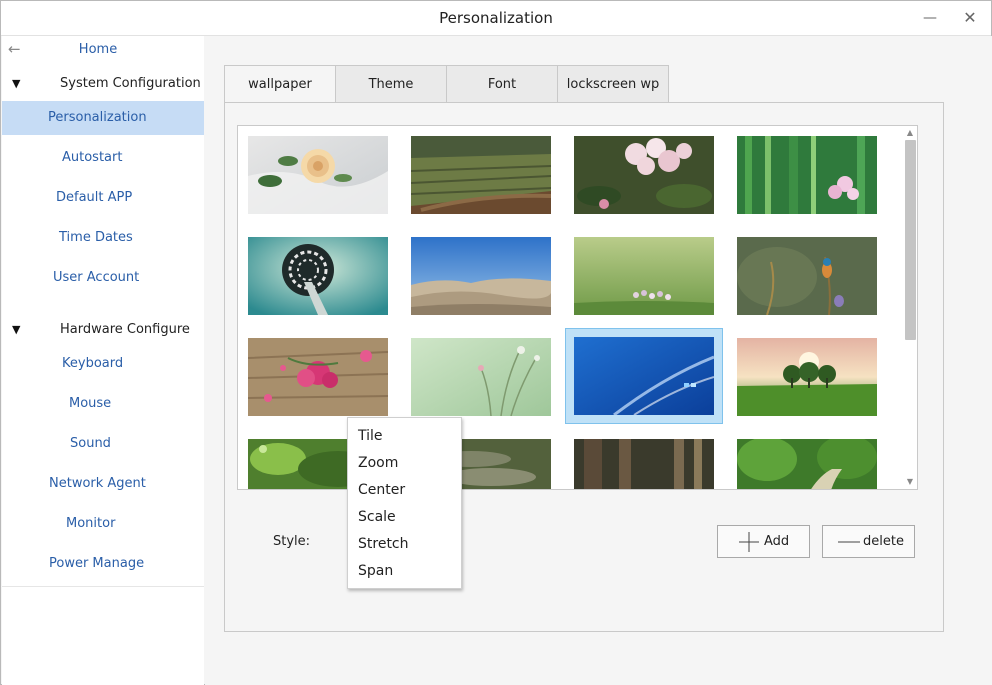  I want to click on sidebar-item-network-agent: Network Agent, so click(103, 484).